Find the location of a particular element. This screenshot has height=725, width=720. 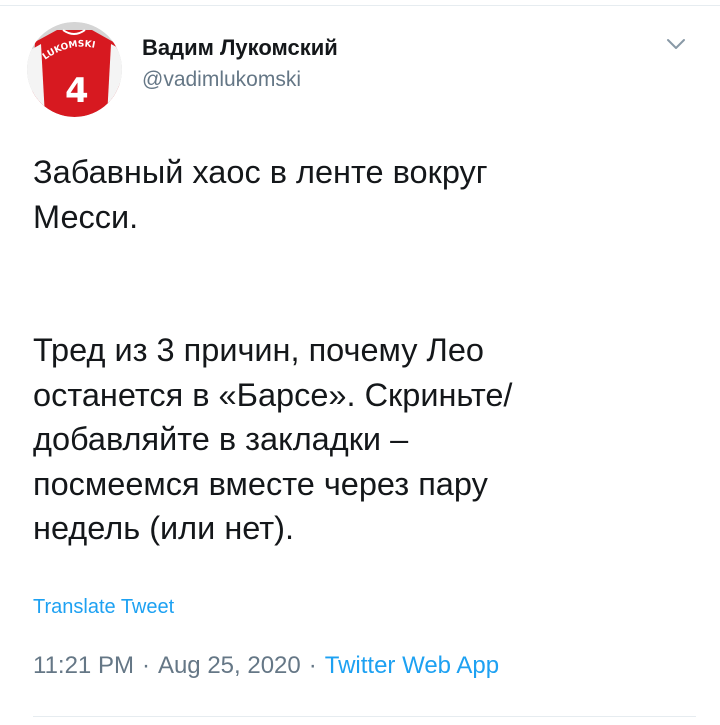

author-handle: @vadimlukomski is located at coordinates (240, 80).